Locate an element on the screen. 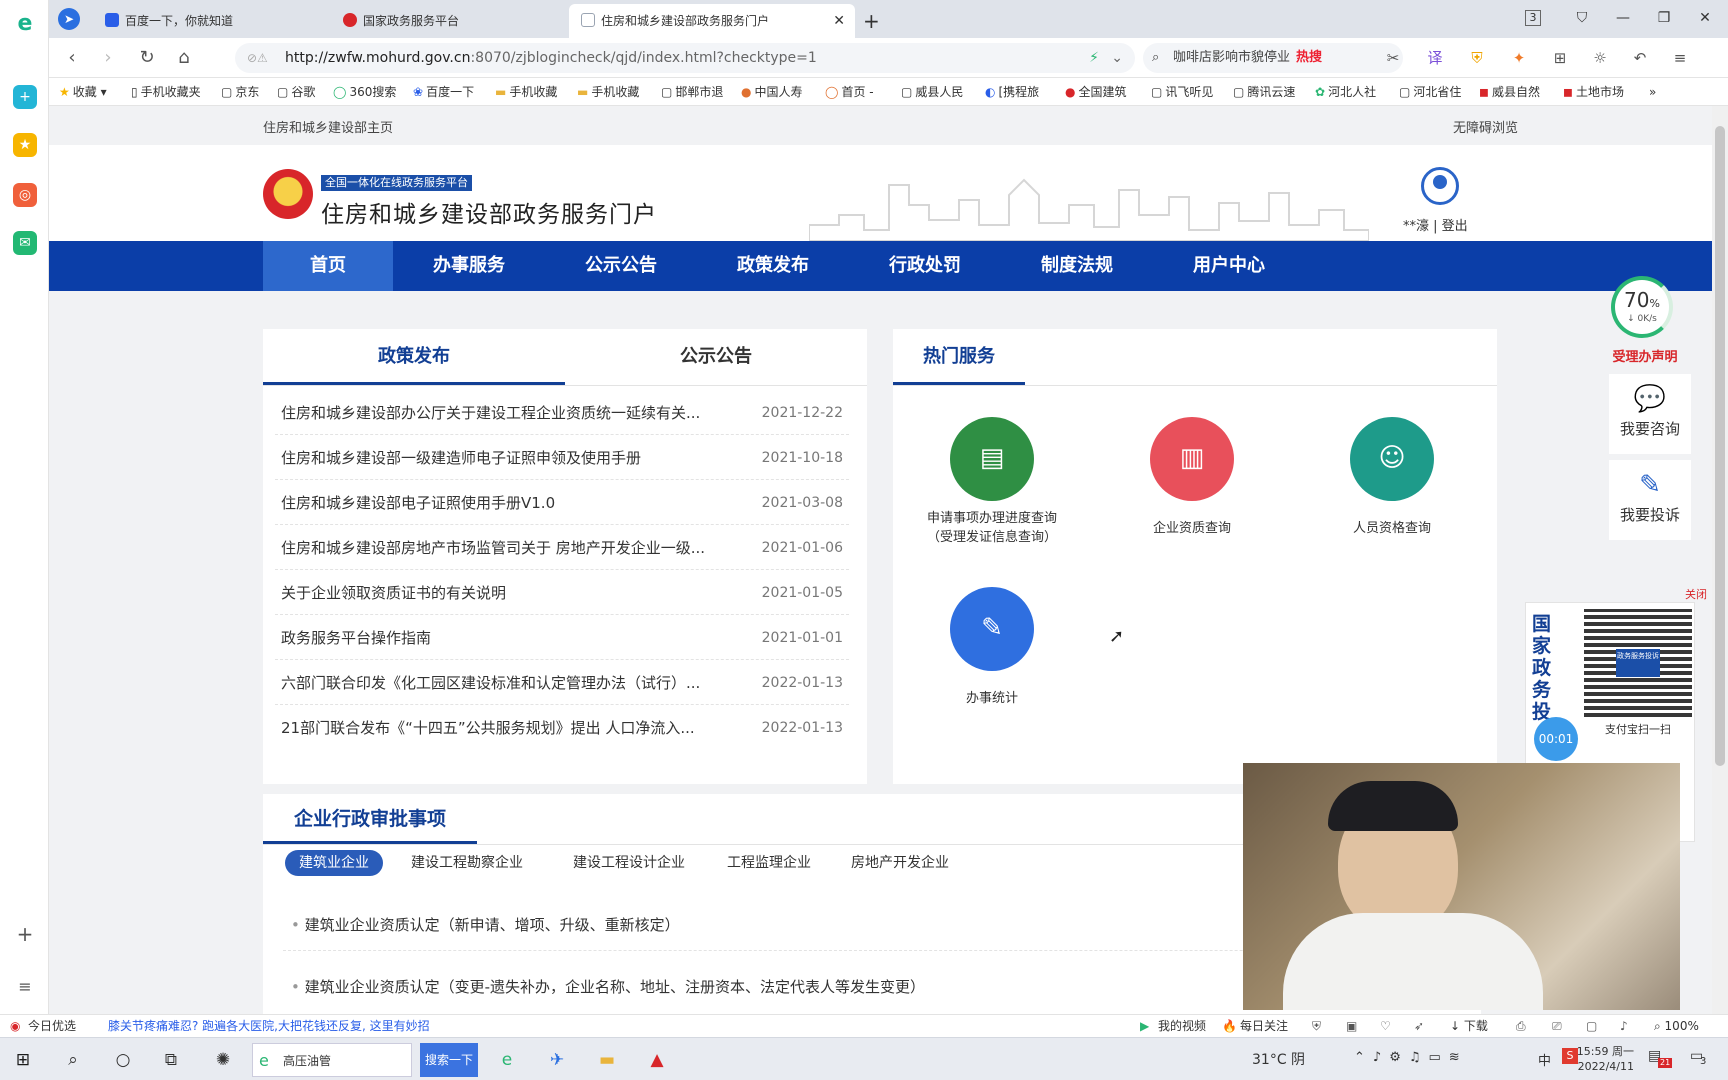  task-view-icon: ⧉ is located at coordinates (171, 1060).